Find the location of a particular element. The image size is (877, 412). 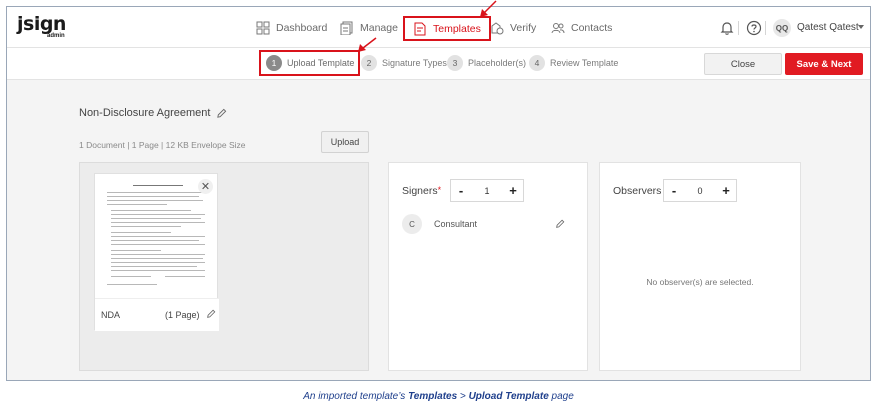

caption-prefix: An imported template’s is located at coordinates (356, 396).